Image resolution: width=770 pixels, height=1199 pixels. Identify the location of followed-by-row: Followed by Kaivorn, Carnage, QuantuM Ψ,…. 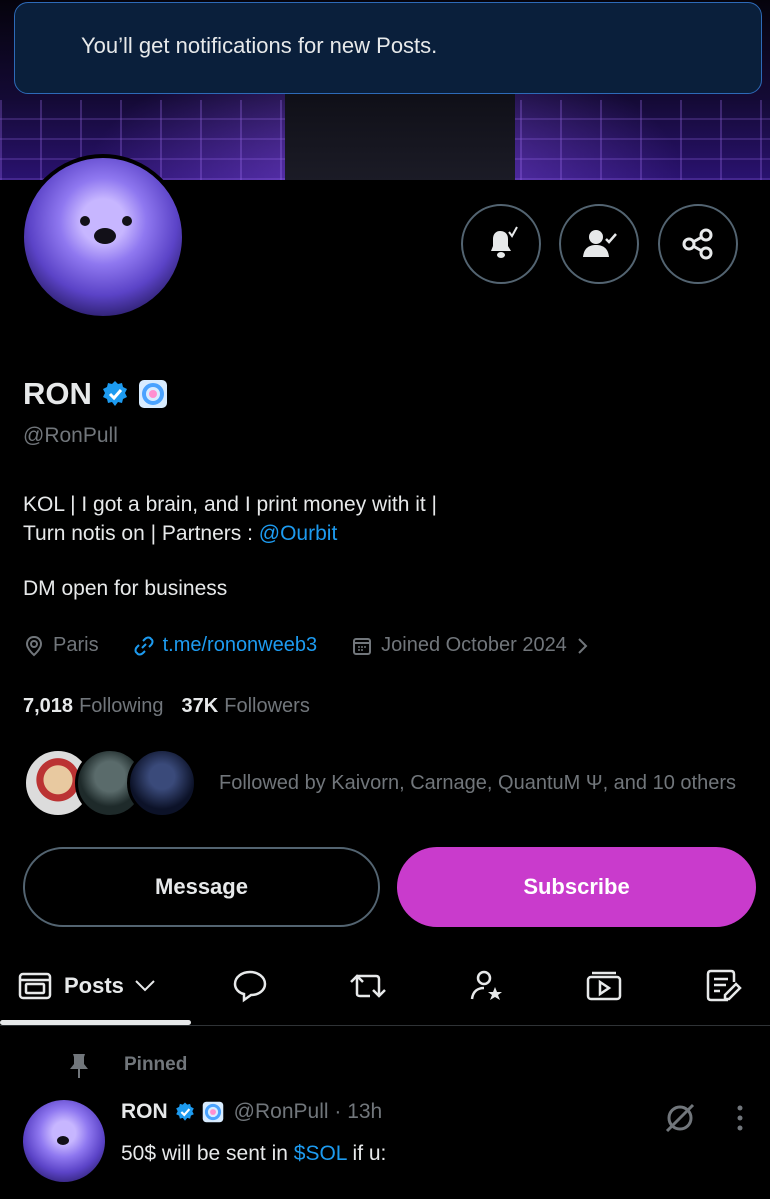
(379, 783).